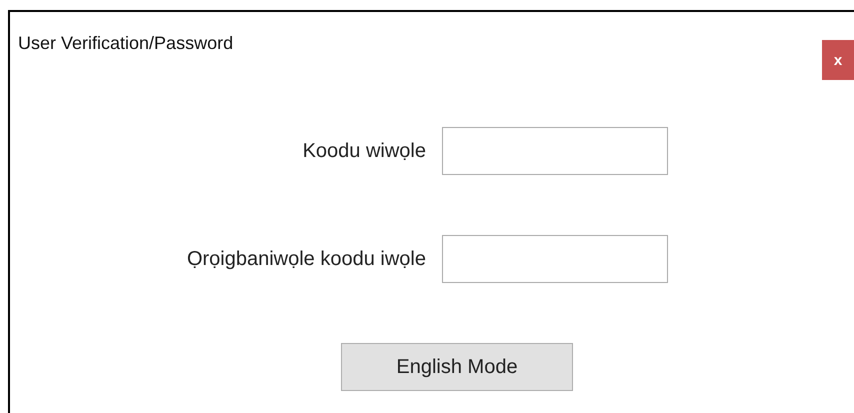 This screenshot has width=854, height=413. What do you see at coordinates (457, 367) in the screenshot?
I see `mode-button: English Mode` at bounding box center [457, 367].